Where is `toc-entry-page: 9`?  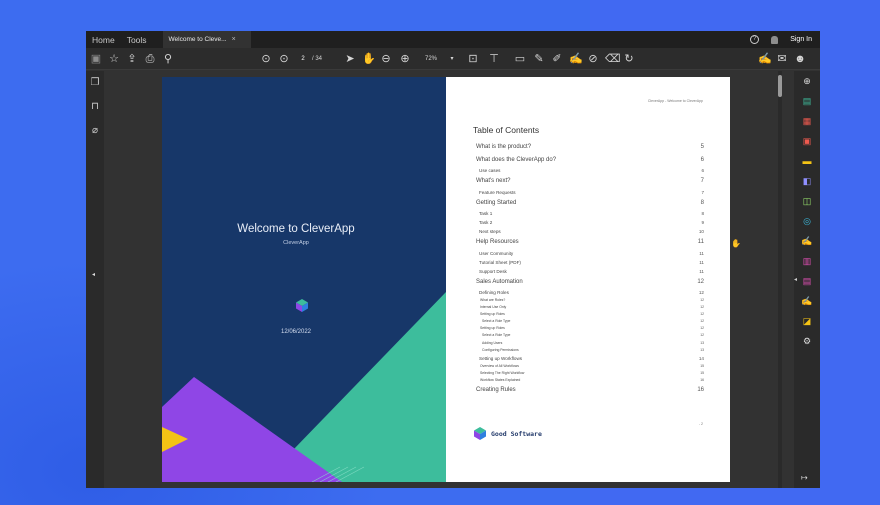
toc-entry-page: 9 is located at coordinates (702, 222).